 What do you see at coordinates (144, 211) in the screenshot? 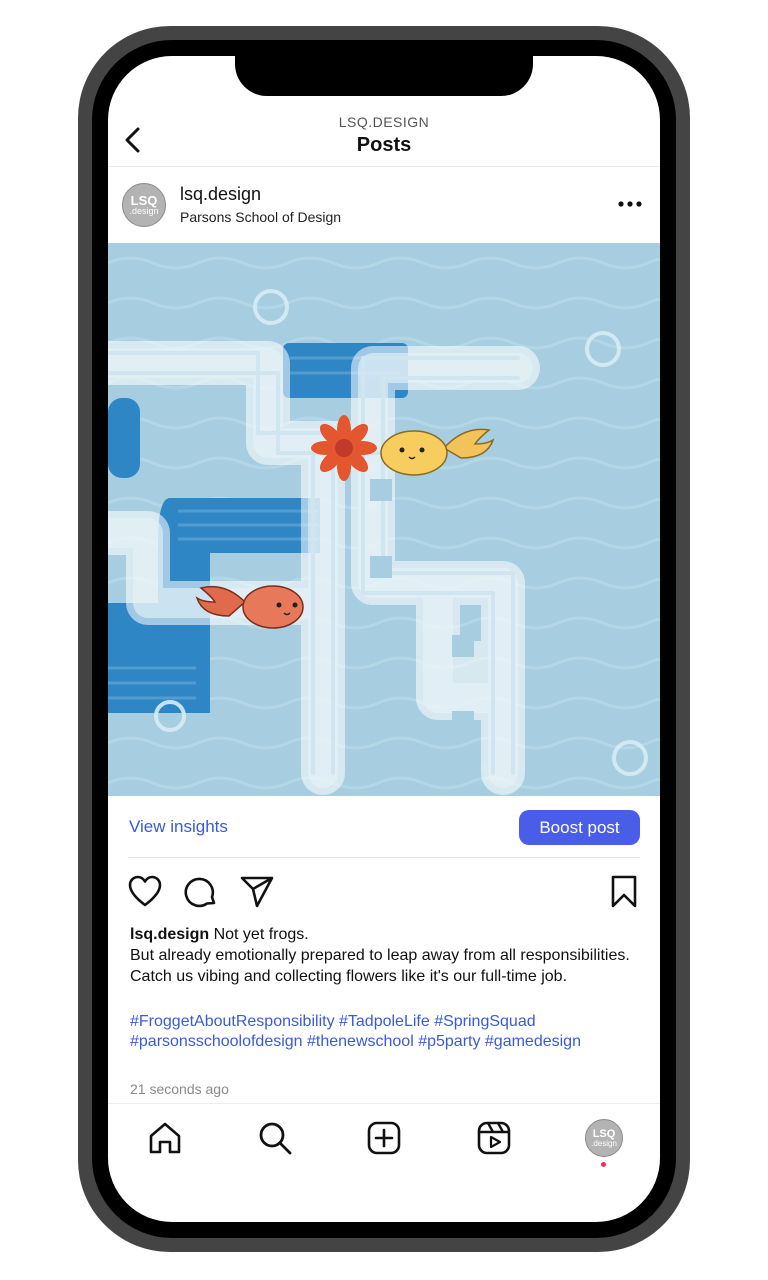
I see `avatar-text-line2: .design` at bounding box center [144, 211].